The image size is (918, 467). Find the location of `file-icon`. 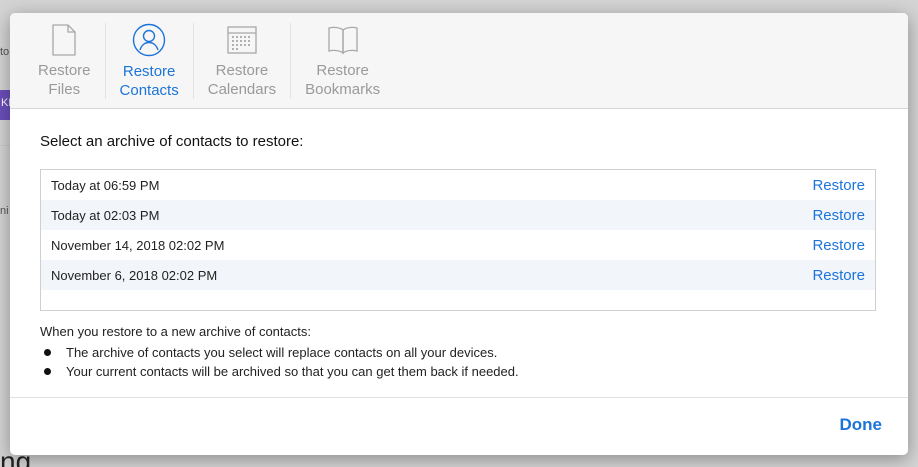

file-icon is located at coordinates (64, 39).